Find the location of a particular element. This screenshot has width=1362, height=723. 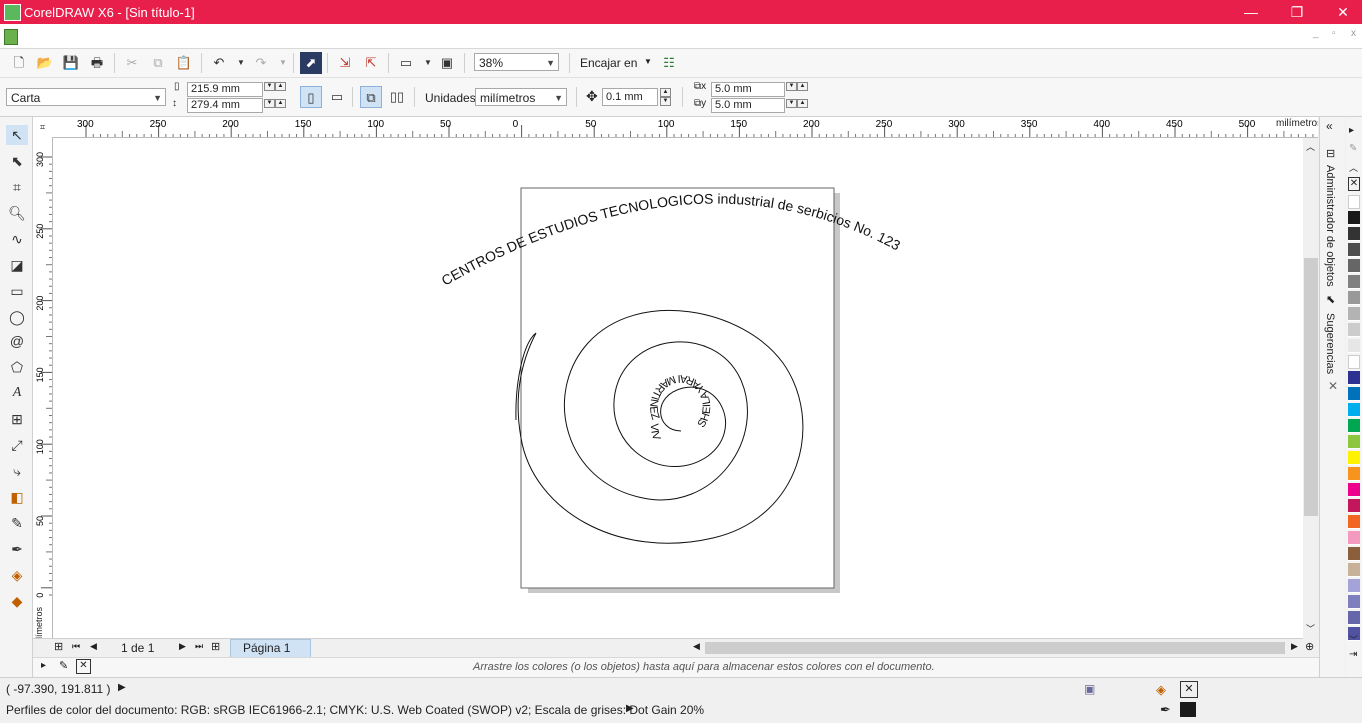

snap-to-button: Encajar en is located at coordinates (608, 63).